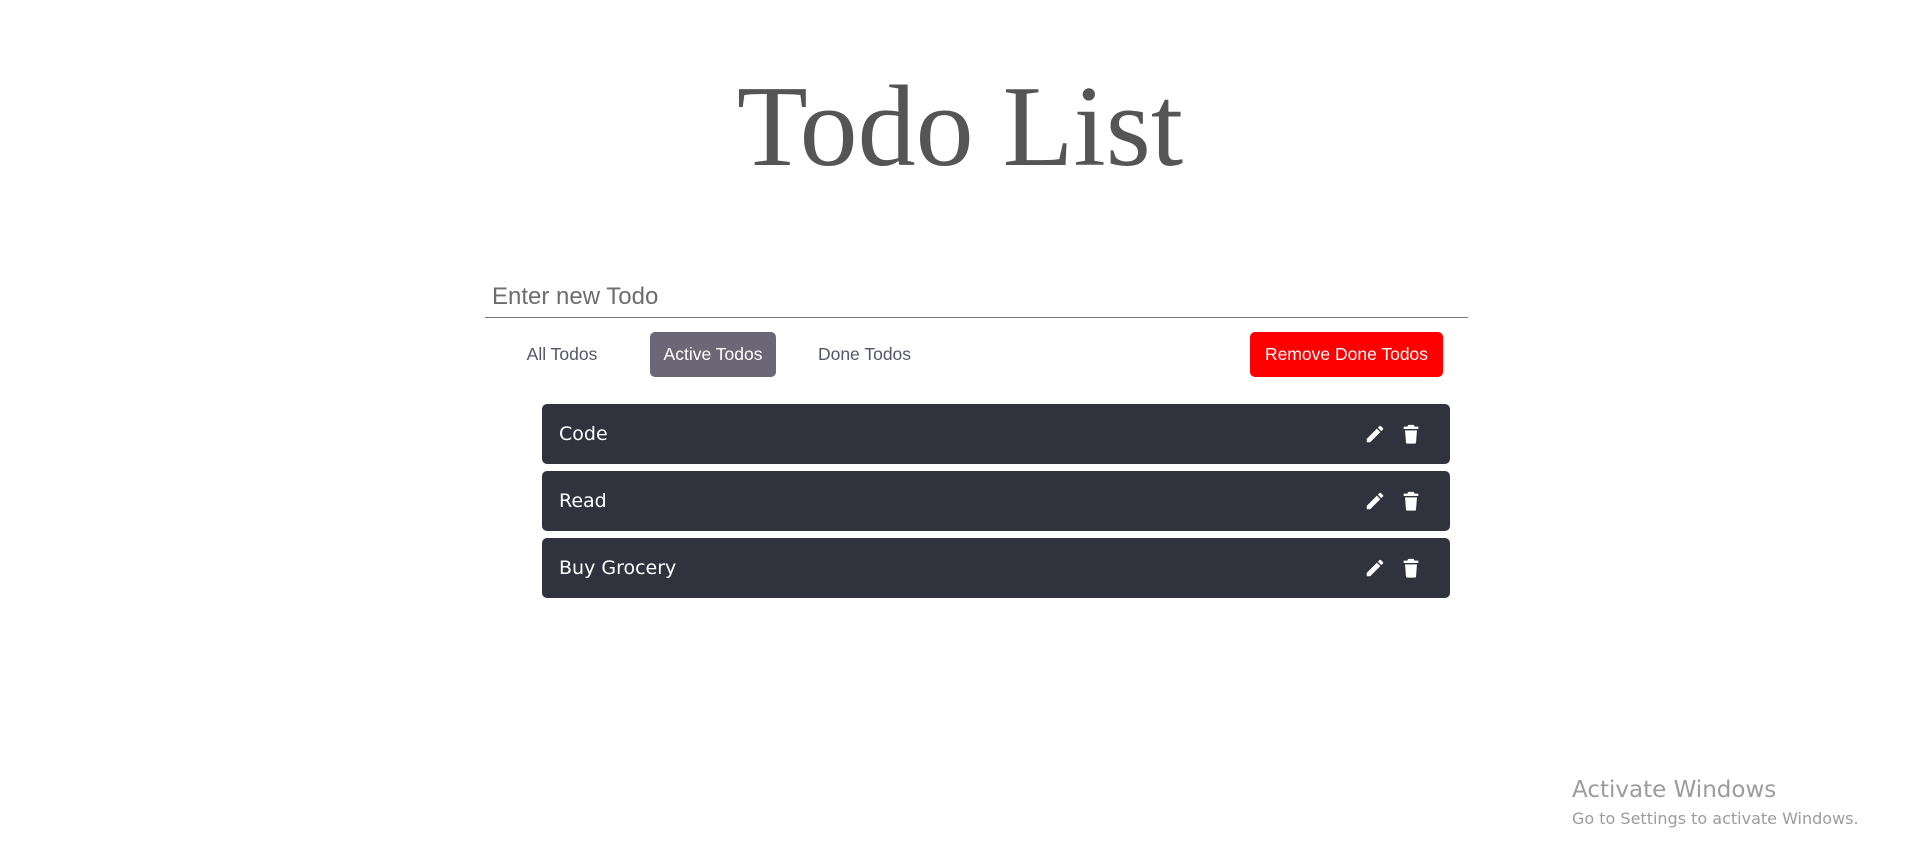 This screenshot has width=1920, height=855. Describe the element at coordinates (996, 501) in the screenshot. I see `todo-item: Read` at that location.